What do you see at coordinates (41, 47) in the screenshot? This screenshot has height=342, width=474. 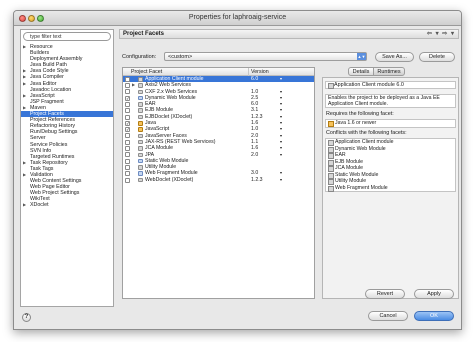 I see `nav-item-label: Resource` at bounding box center [41, 47].